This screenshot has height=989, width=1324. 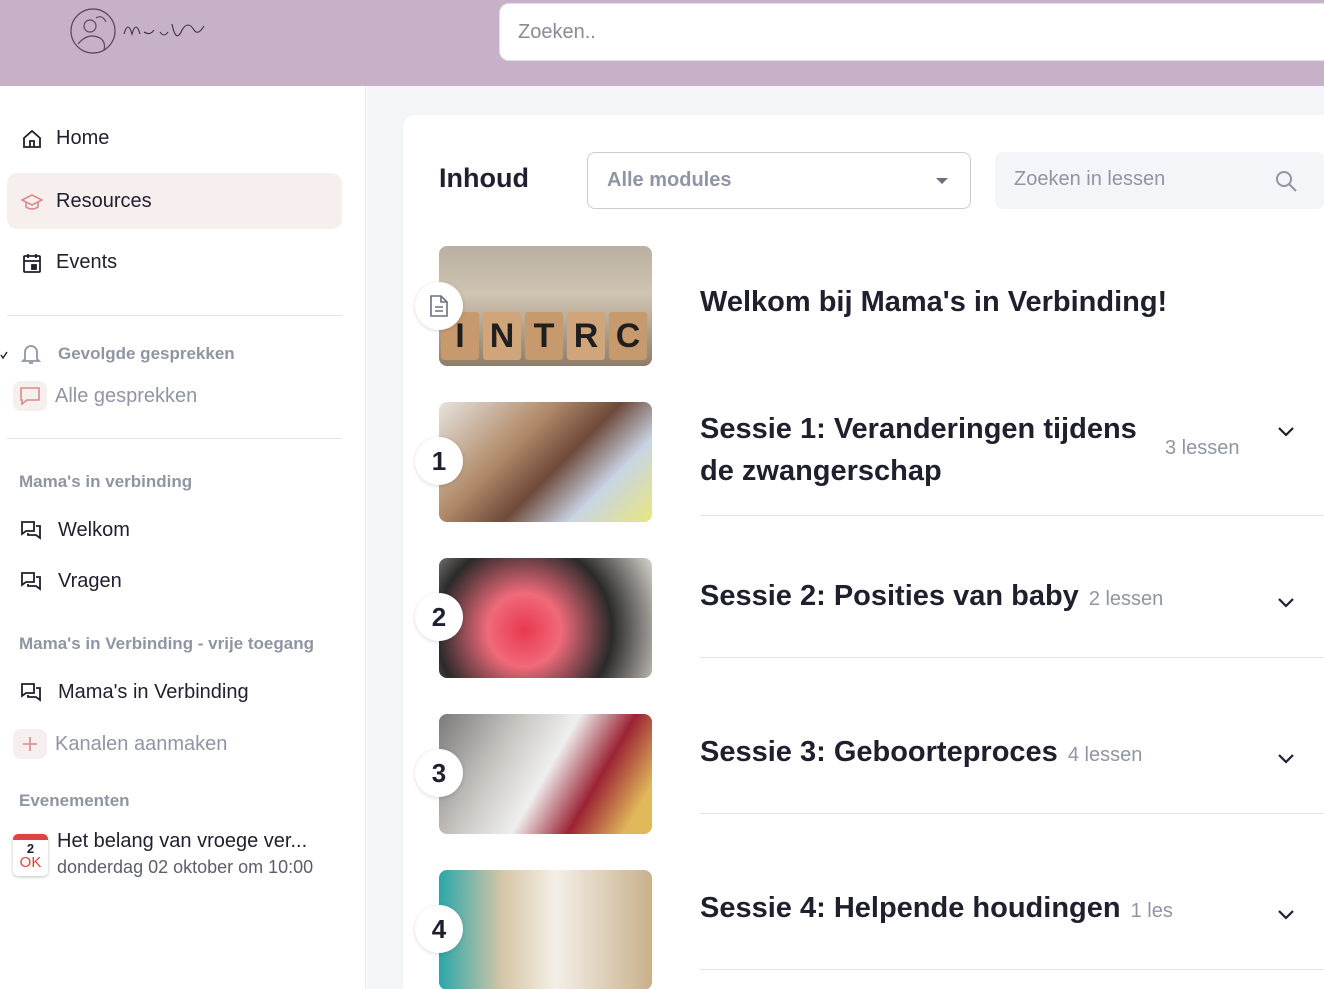 I want to click on event-calendar-icon: 2 OK, so click(x=30, y=855).